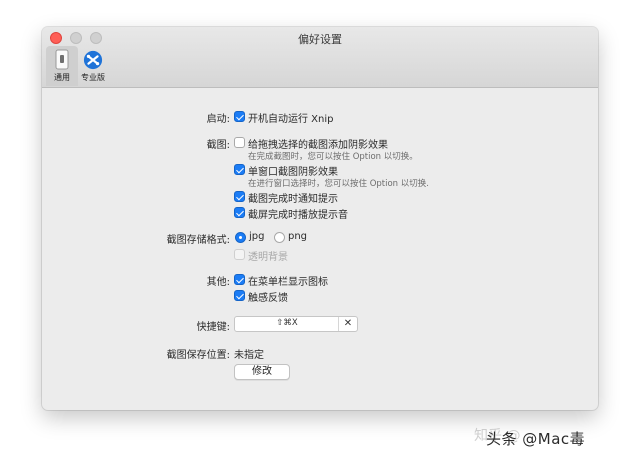 This screenshot has height=467, width=640. What do you see at coordinates (62, 77) in the screenshot?
I see `tab-general-label: 通用` at bounding box center [62, 77].